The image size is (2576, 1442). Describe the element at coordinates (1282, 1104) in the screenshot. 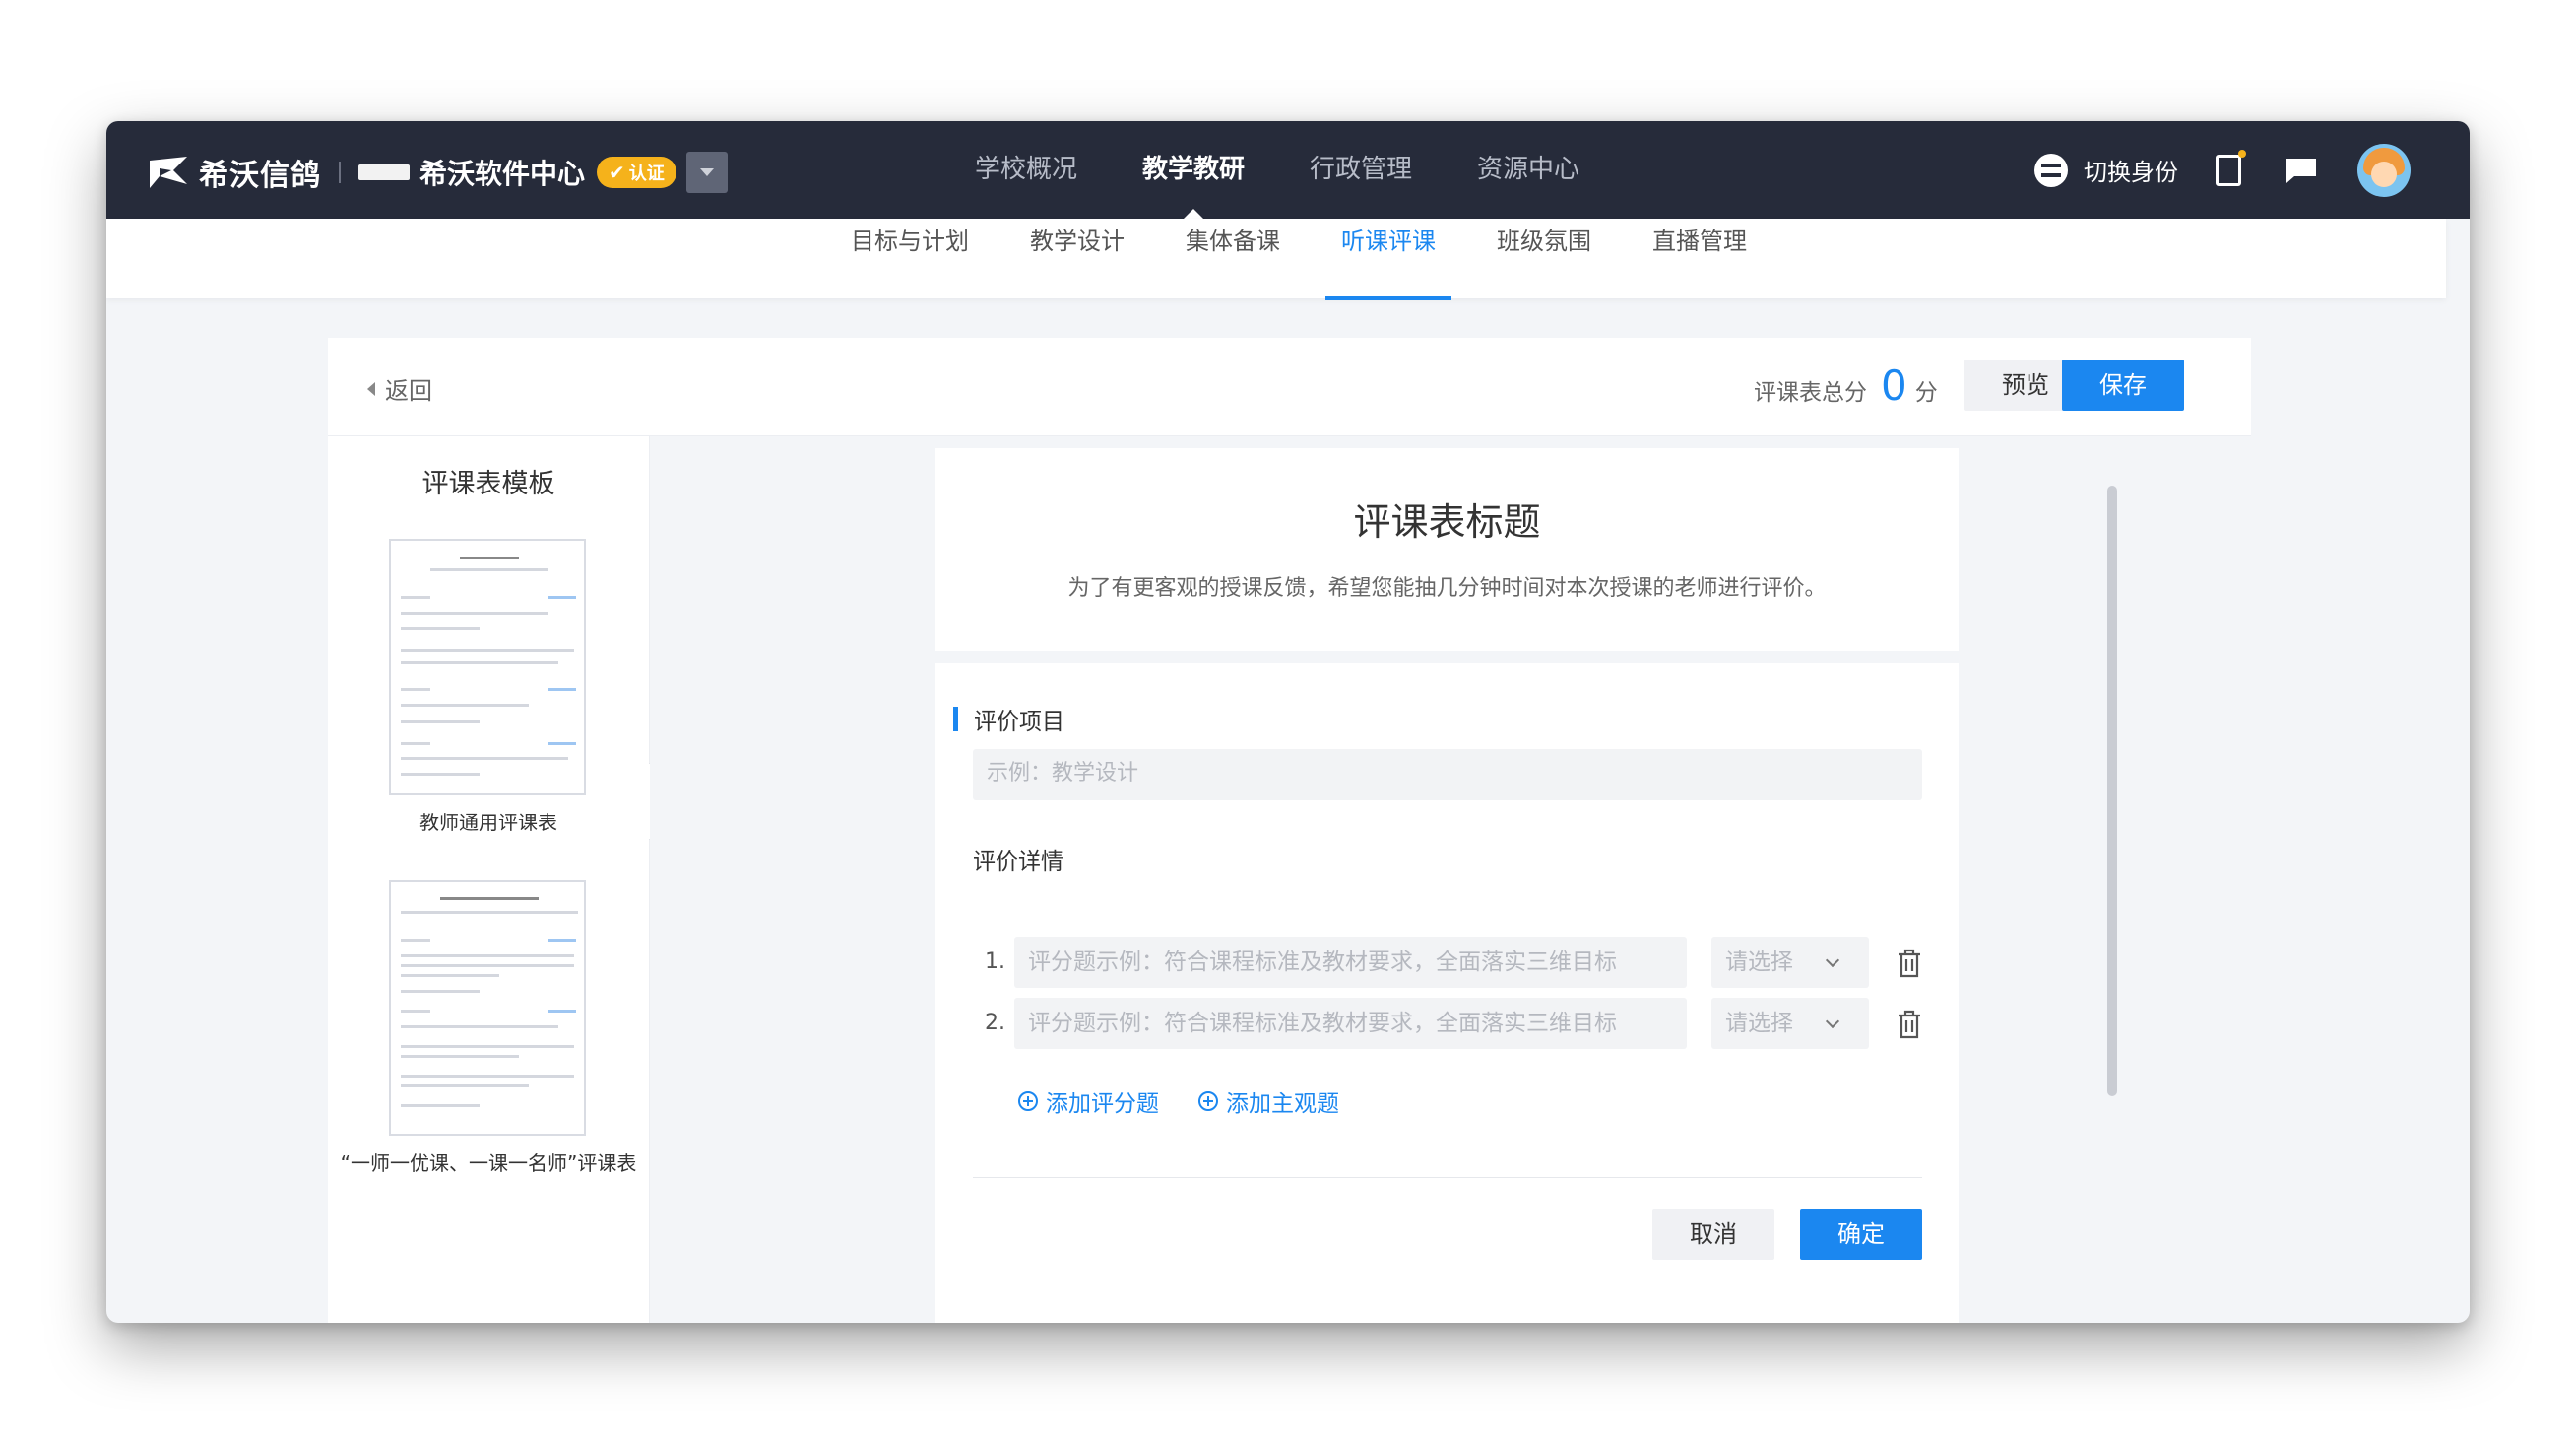

I see `add-subjective-question-label: 添加主观题` at that location.